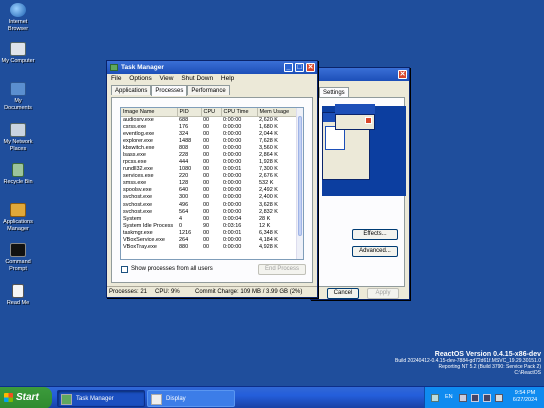 This screenshot has height=408, width=544. I want to click on table-row: svchost.exe 300 00 0:00:00 2,400 K, so click(209, 197).